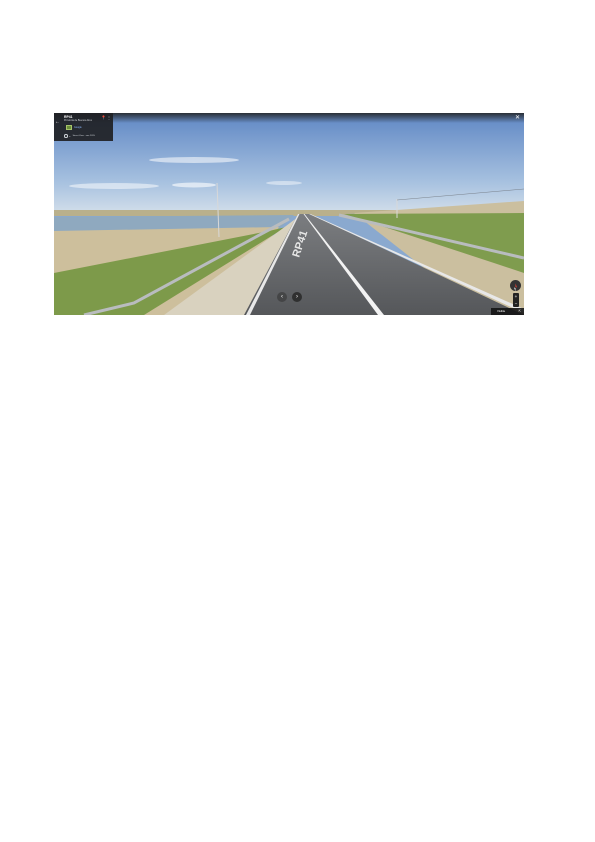 The height and width of the screenshot is (842, 595). Describe the element at coordinates (70, 136) in the screenshot. I see `expand-arrow-icon: ▸` at that location.